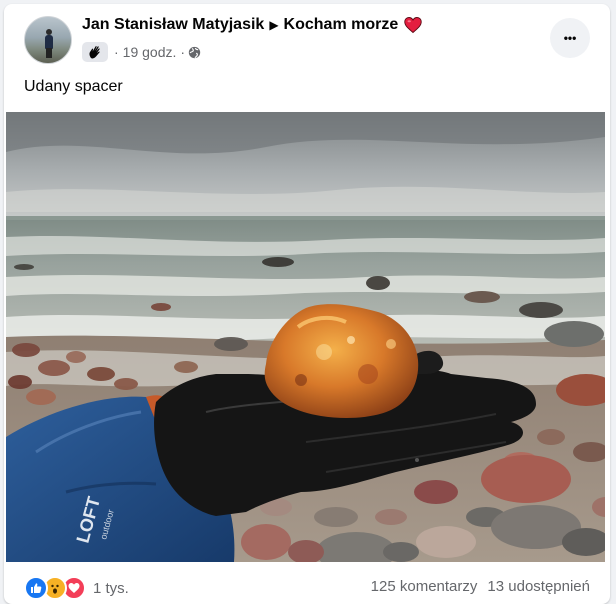 This screenshot has width=616, height=604. Describe the element at coordinates (150, 52) in the screenshot. I see `post-time: 19 godz.` at that location.